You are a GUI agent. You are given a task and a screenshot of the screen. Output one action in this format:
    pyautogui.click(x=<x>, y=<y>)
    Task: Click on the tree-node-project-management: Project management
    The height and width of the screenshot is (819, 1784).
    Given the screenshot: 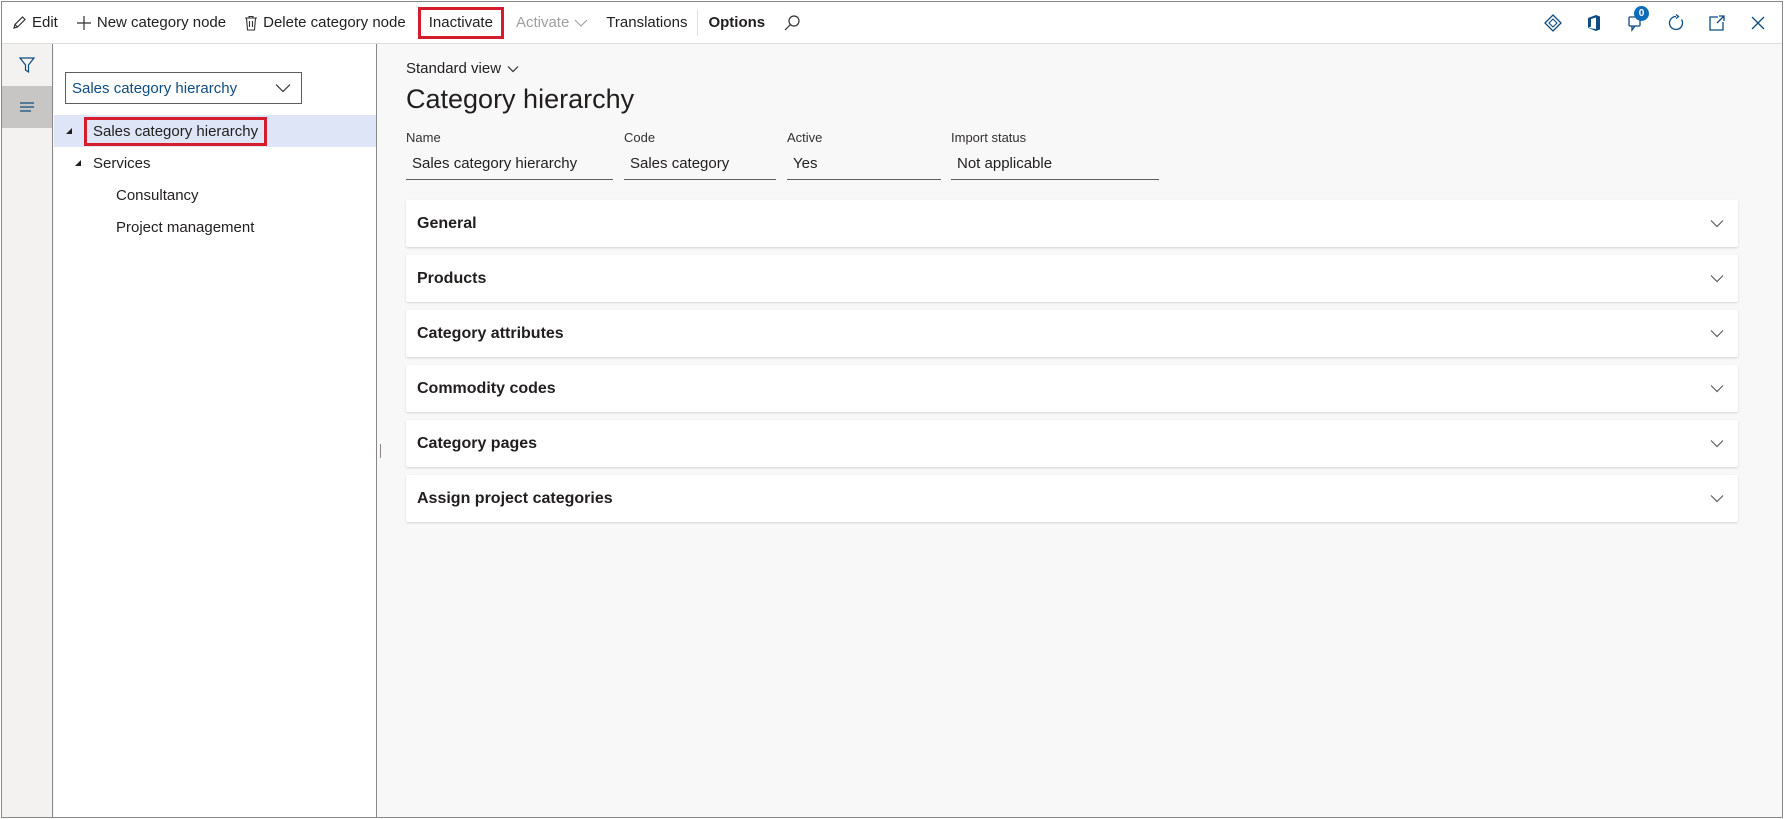 What is the action you would take?
    pyautogui.click(x=215, y=227)
    